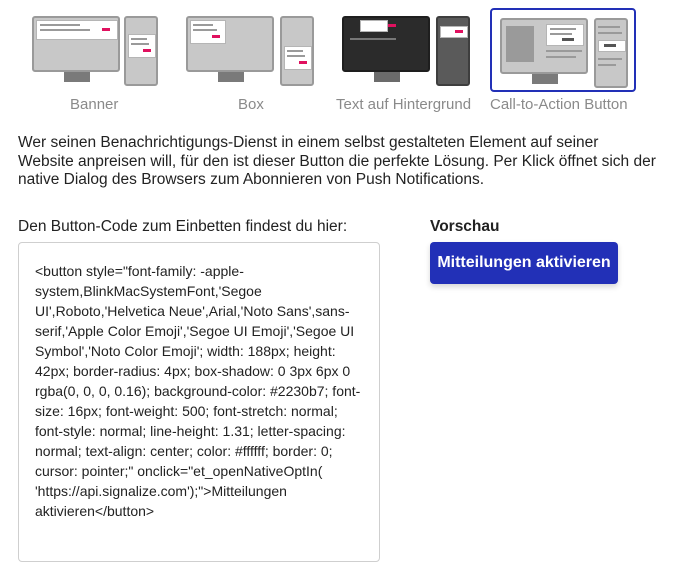  I want to click on banner-layout-icon, so click(106, 46).